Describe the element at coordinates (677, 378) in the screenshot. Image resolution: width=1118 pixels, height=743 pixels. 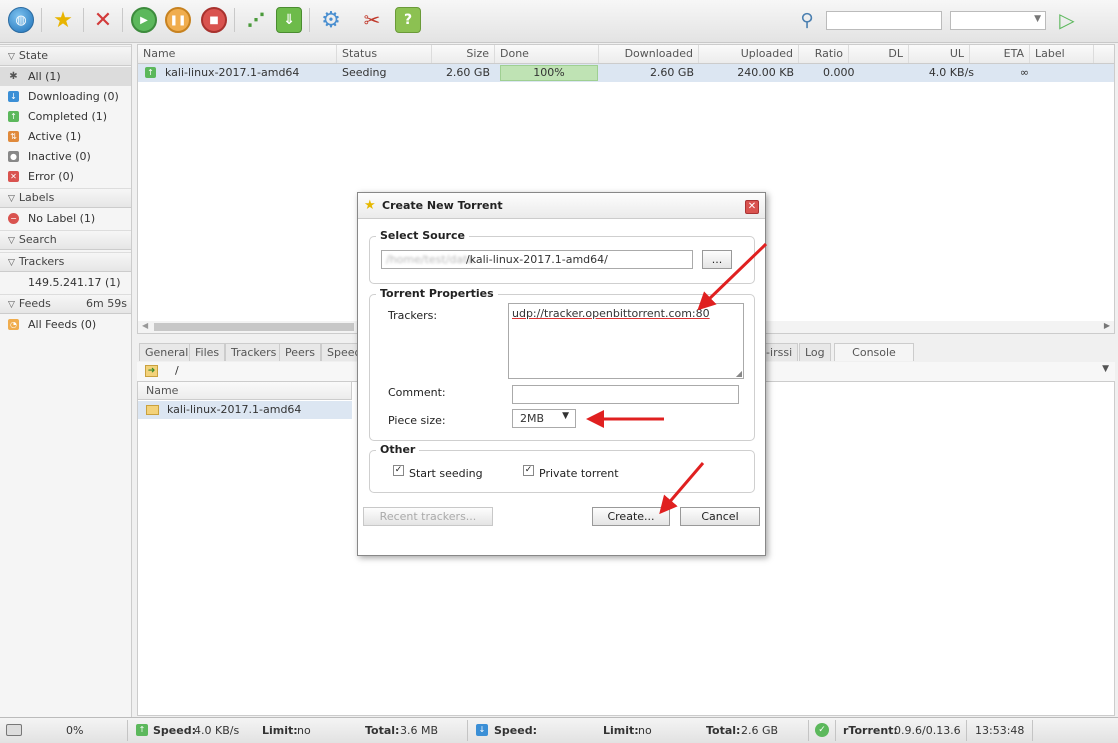
I see `annotation-overlay` at that location.